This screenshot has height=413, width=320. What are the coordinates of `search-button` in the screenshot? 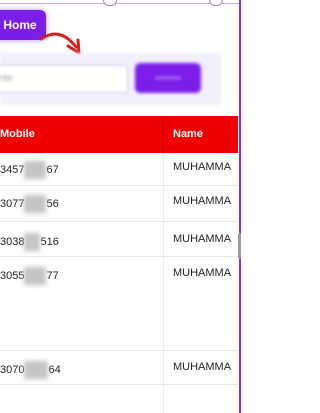 It's located at (168, 78).